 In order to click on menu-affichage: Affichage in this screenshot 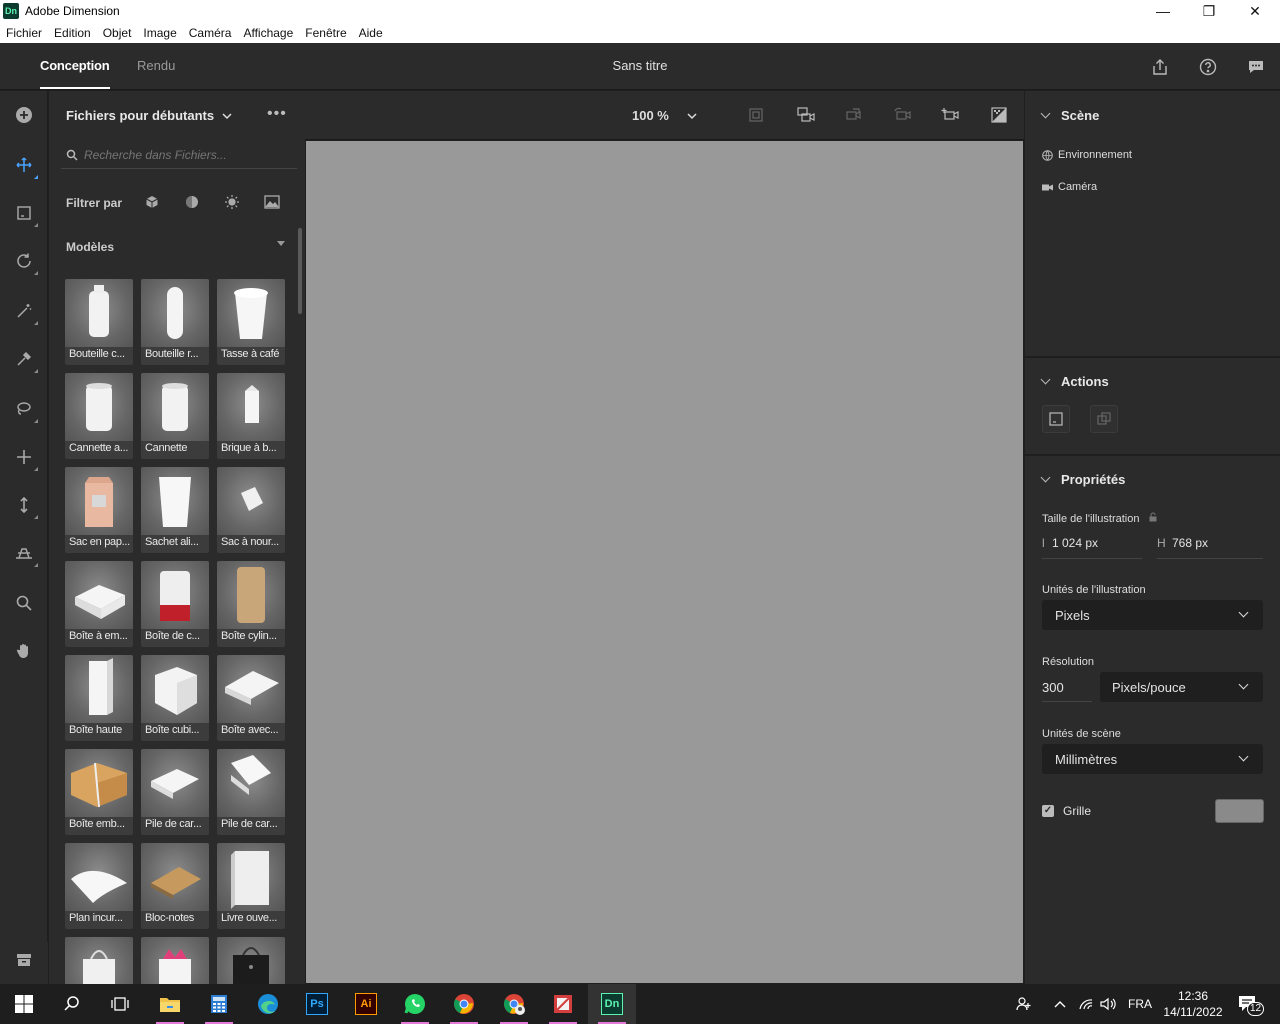, I will do `click(268, 33)`.